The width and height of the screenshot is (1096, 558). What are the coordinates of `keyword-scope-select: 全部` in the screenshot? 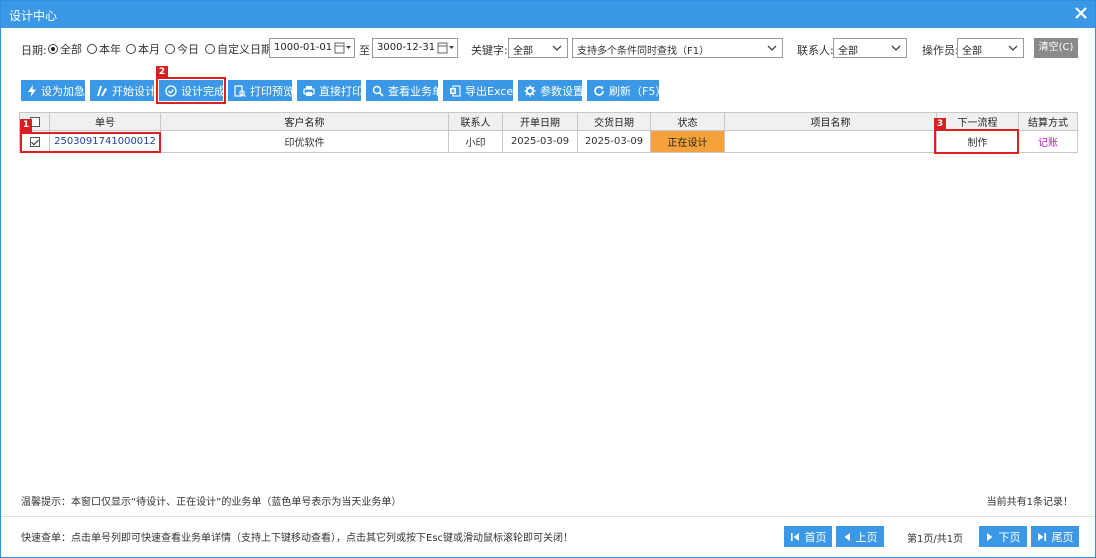 It's located at (538, 48).